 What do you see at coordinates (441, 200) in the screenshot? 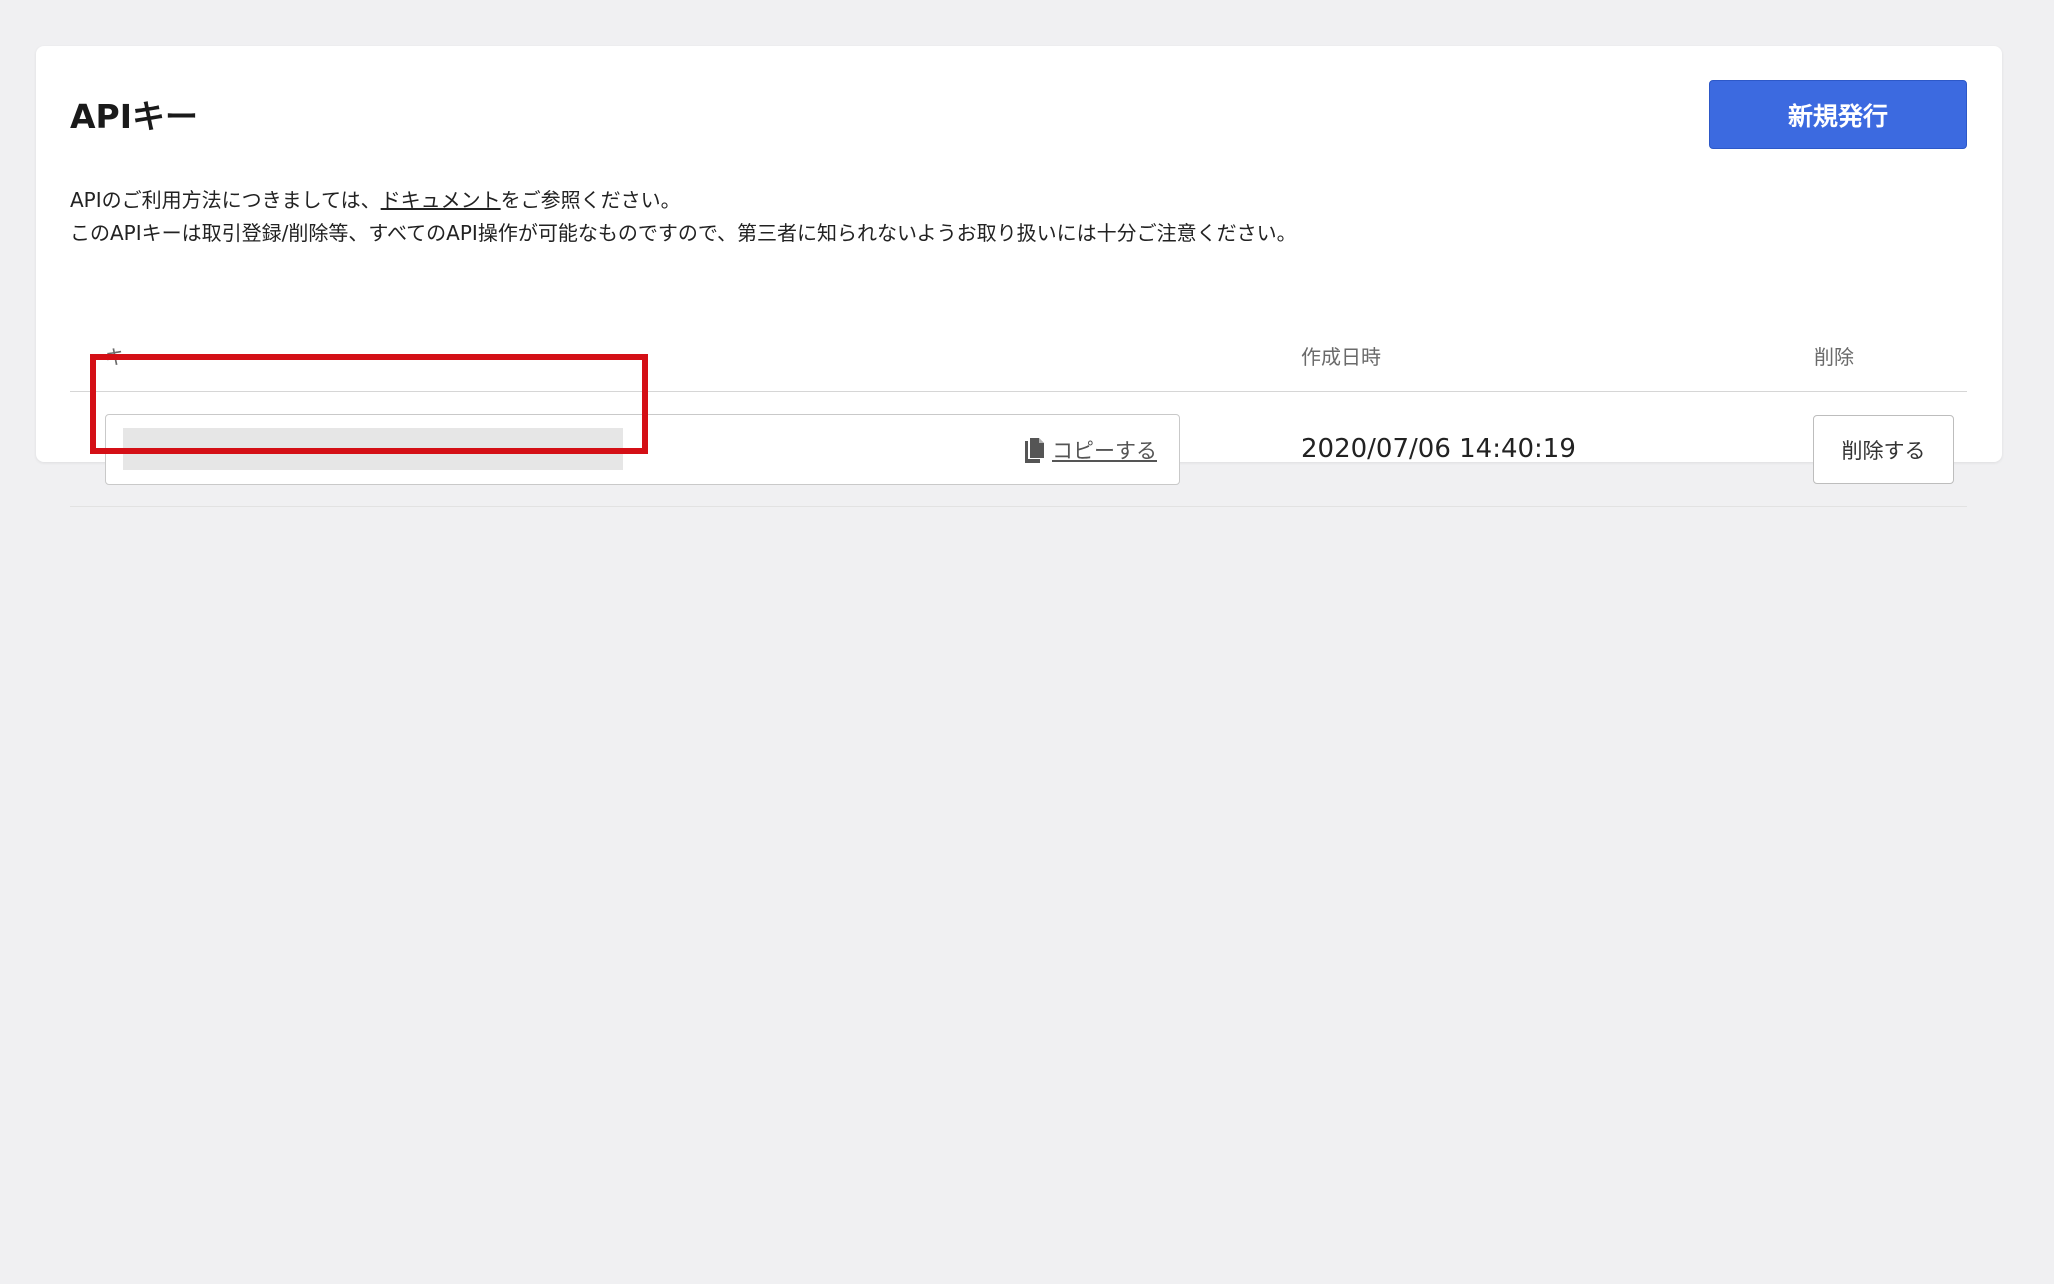
I see `documentation-link: ドキュメント` at bounding box center [441, 200].